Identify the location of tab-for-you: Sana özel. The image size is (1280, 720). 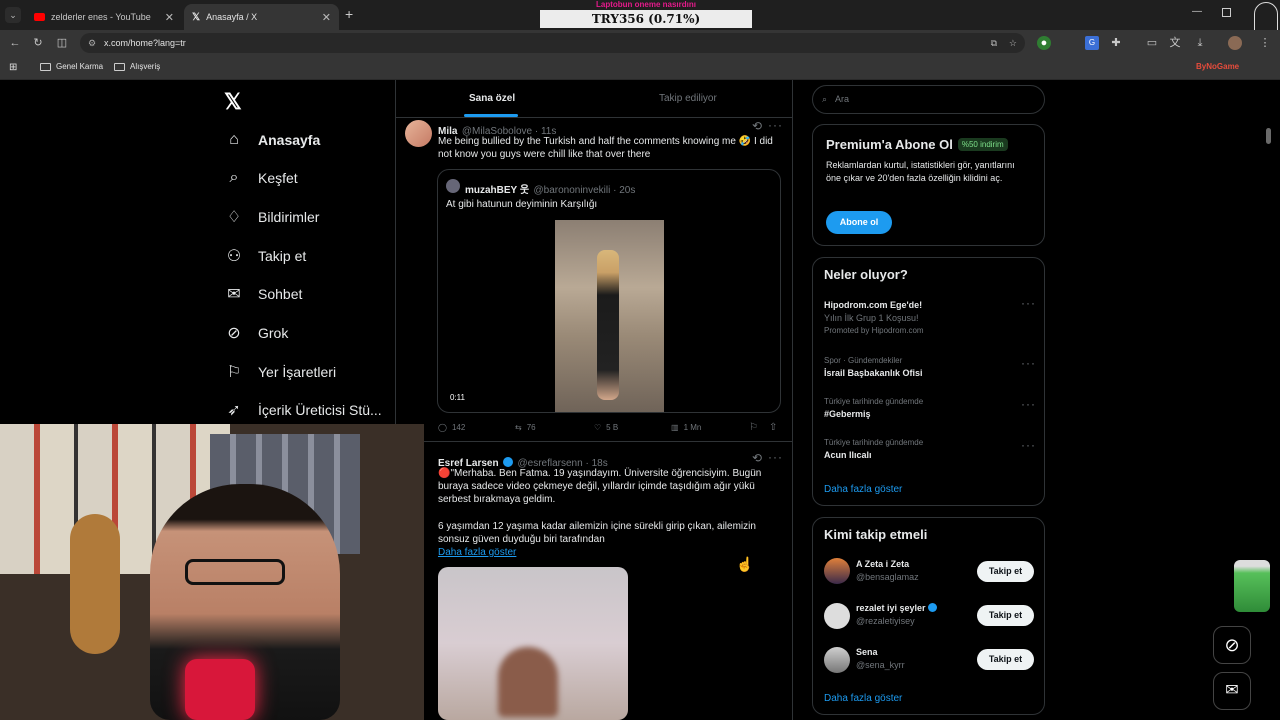
(492, 98).